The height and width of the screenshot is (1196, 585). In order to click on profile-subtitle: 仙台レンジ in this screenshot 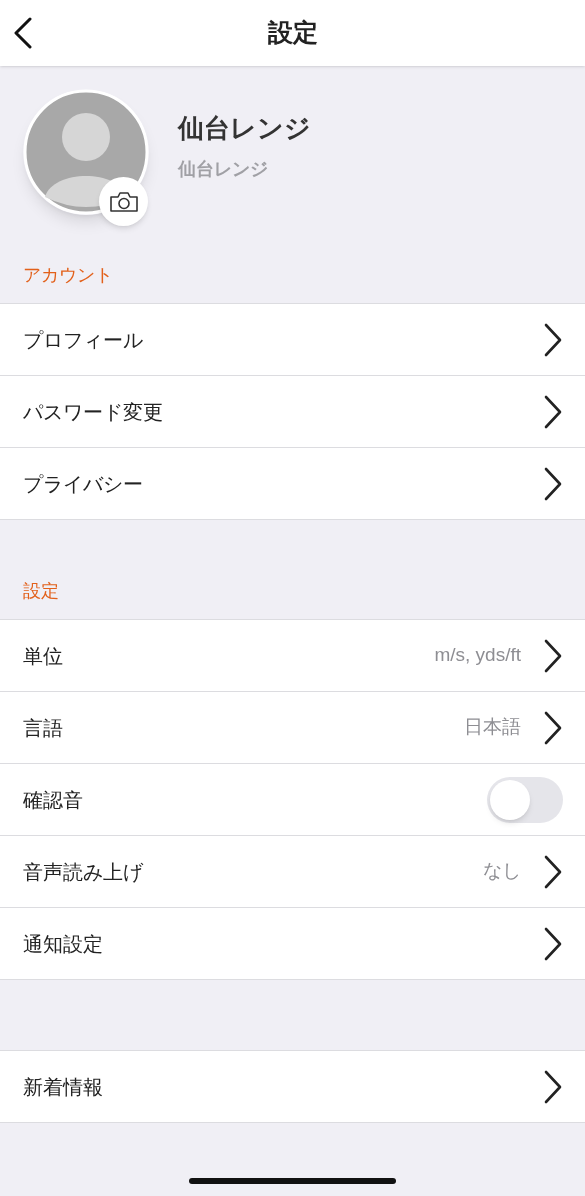, I will do `click(223, 169)`.